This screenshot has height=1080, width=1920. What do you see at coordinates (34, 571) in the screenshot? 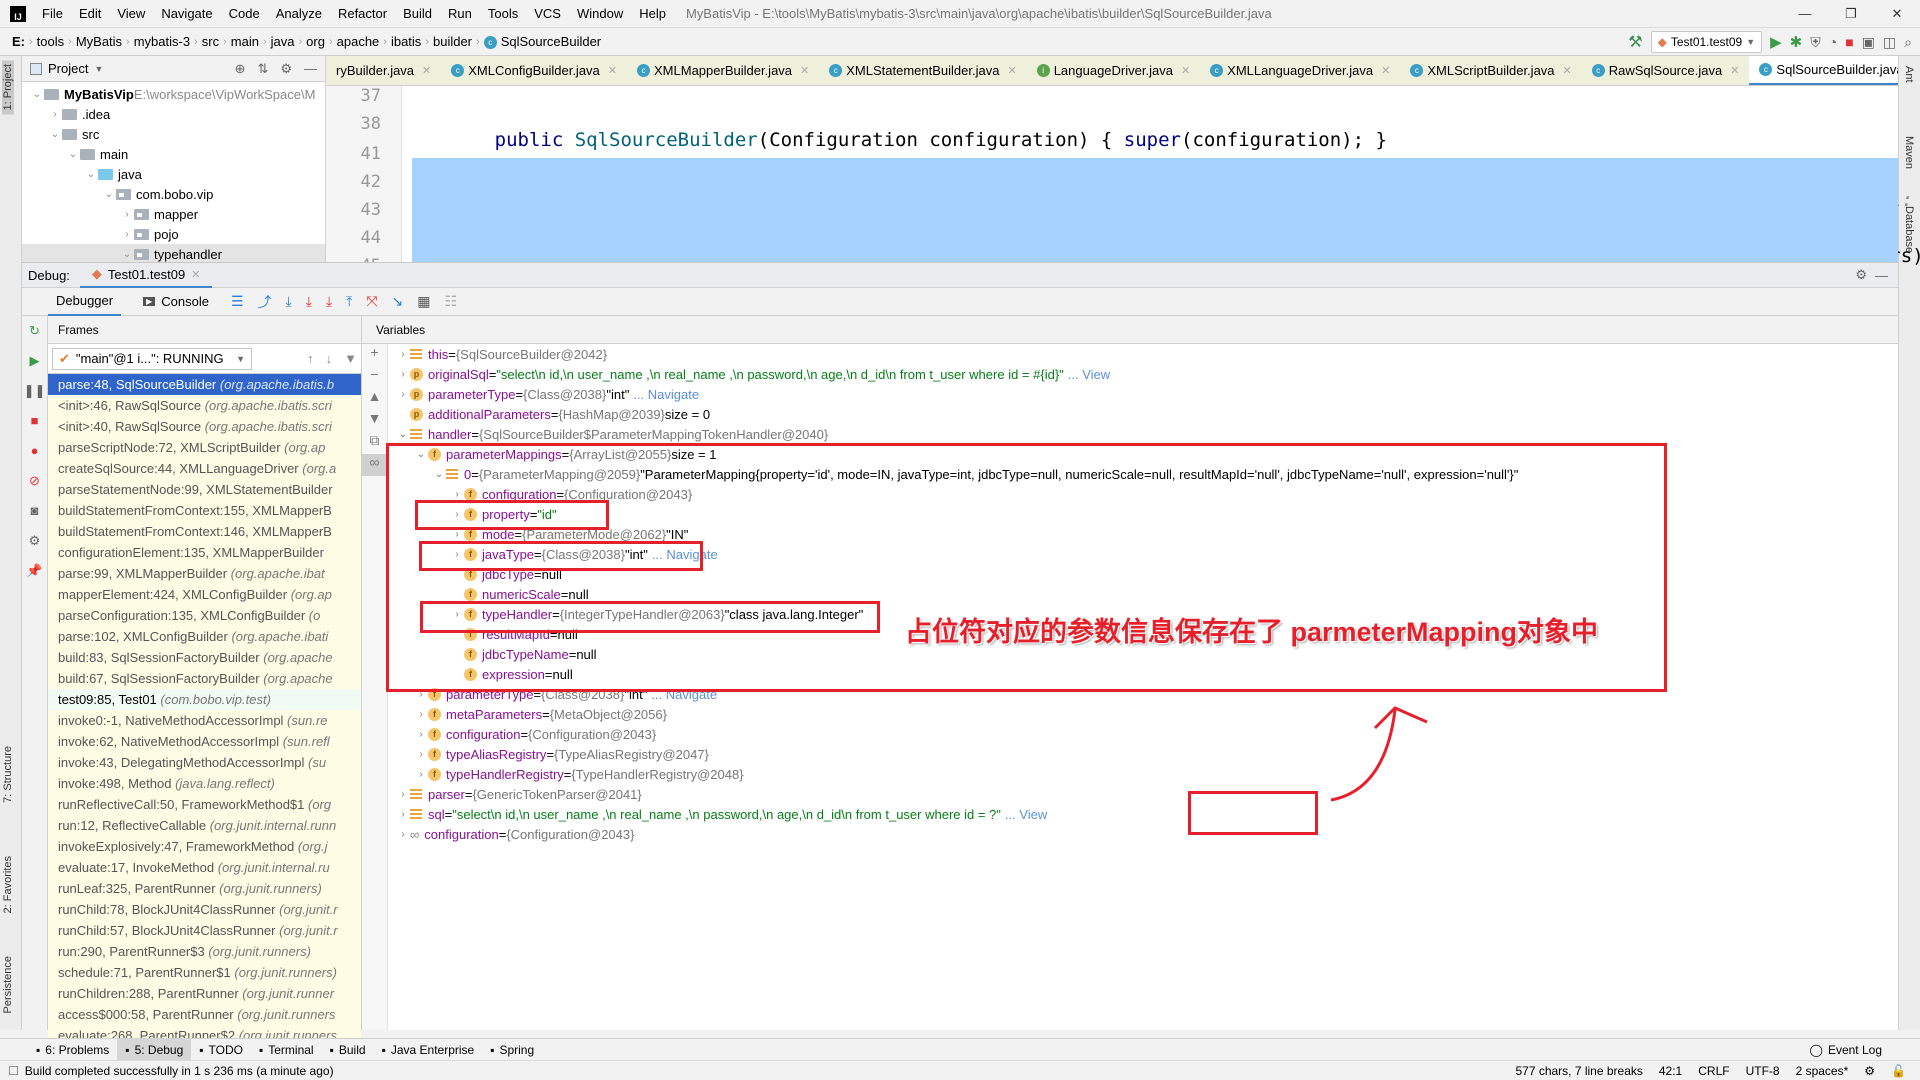
I see `pin-icon: 📌` at bounding box center [34, 571].